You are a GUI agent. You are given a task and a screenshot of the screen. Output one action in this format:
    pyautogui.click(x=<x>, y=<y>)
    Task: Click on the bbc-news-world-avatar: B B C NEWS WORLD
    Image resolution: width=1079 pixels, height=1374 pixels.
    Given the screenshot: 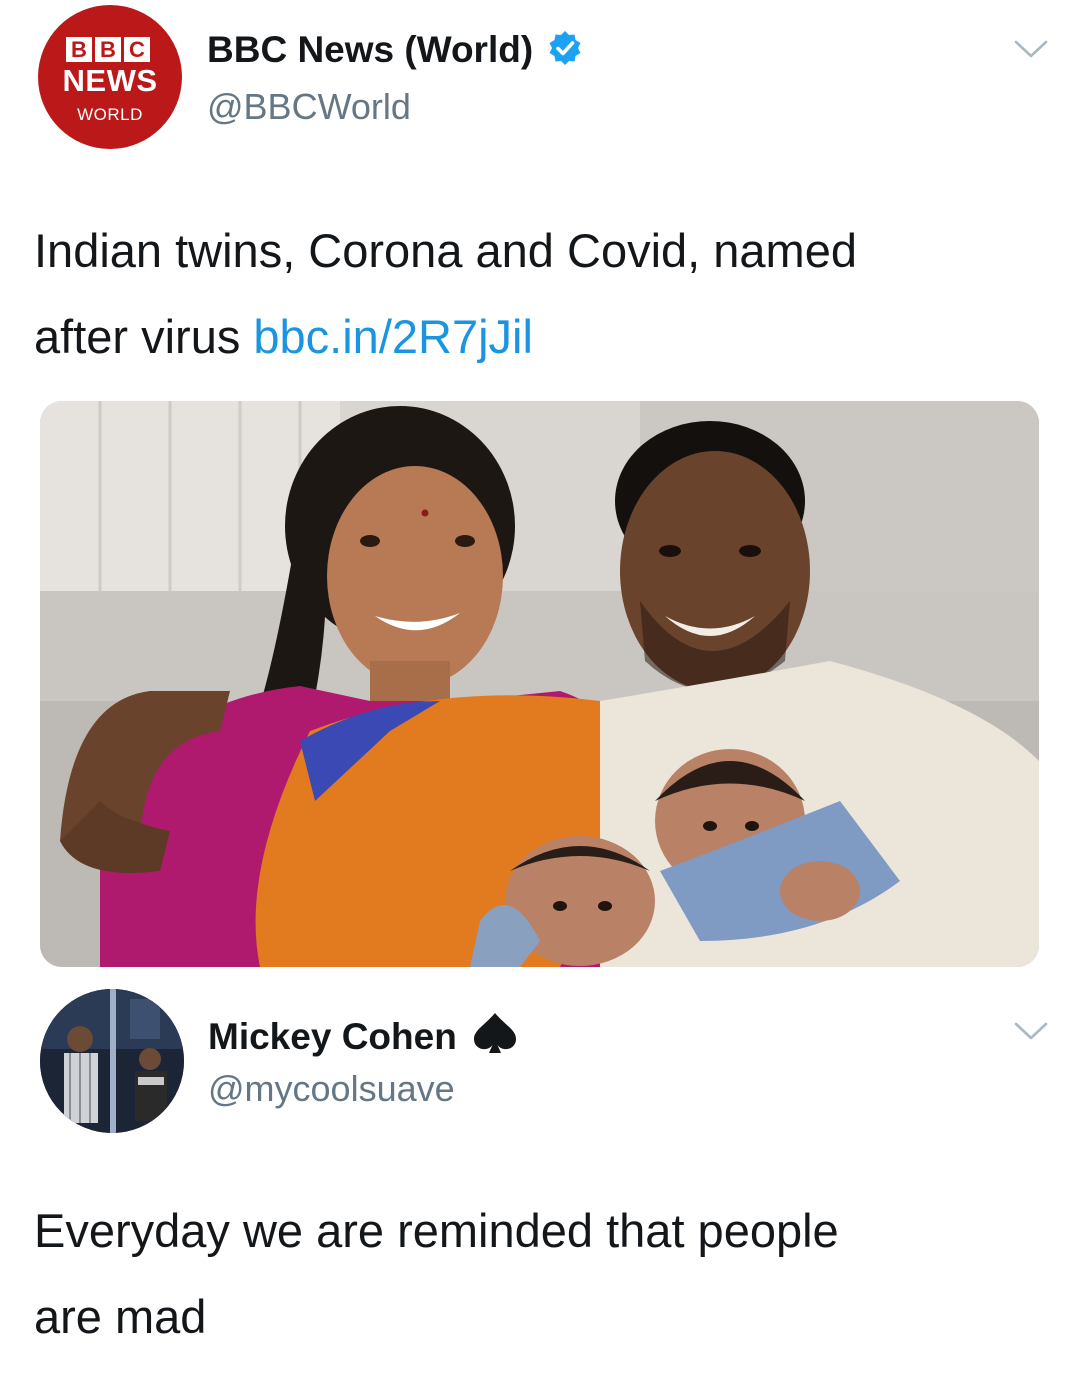 What is the action you would take?
    pyautogui.click(x=110, y=77)
    